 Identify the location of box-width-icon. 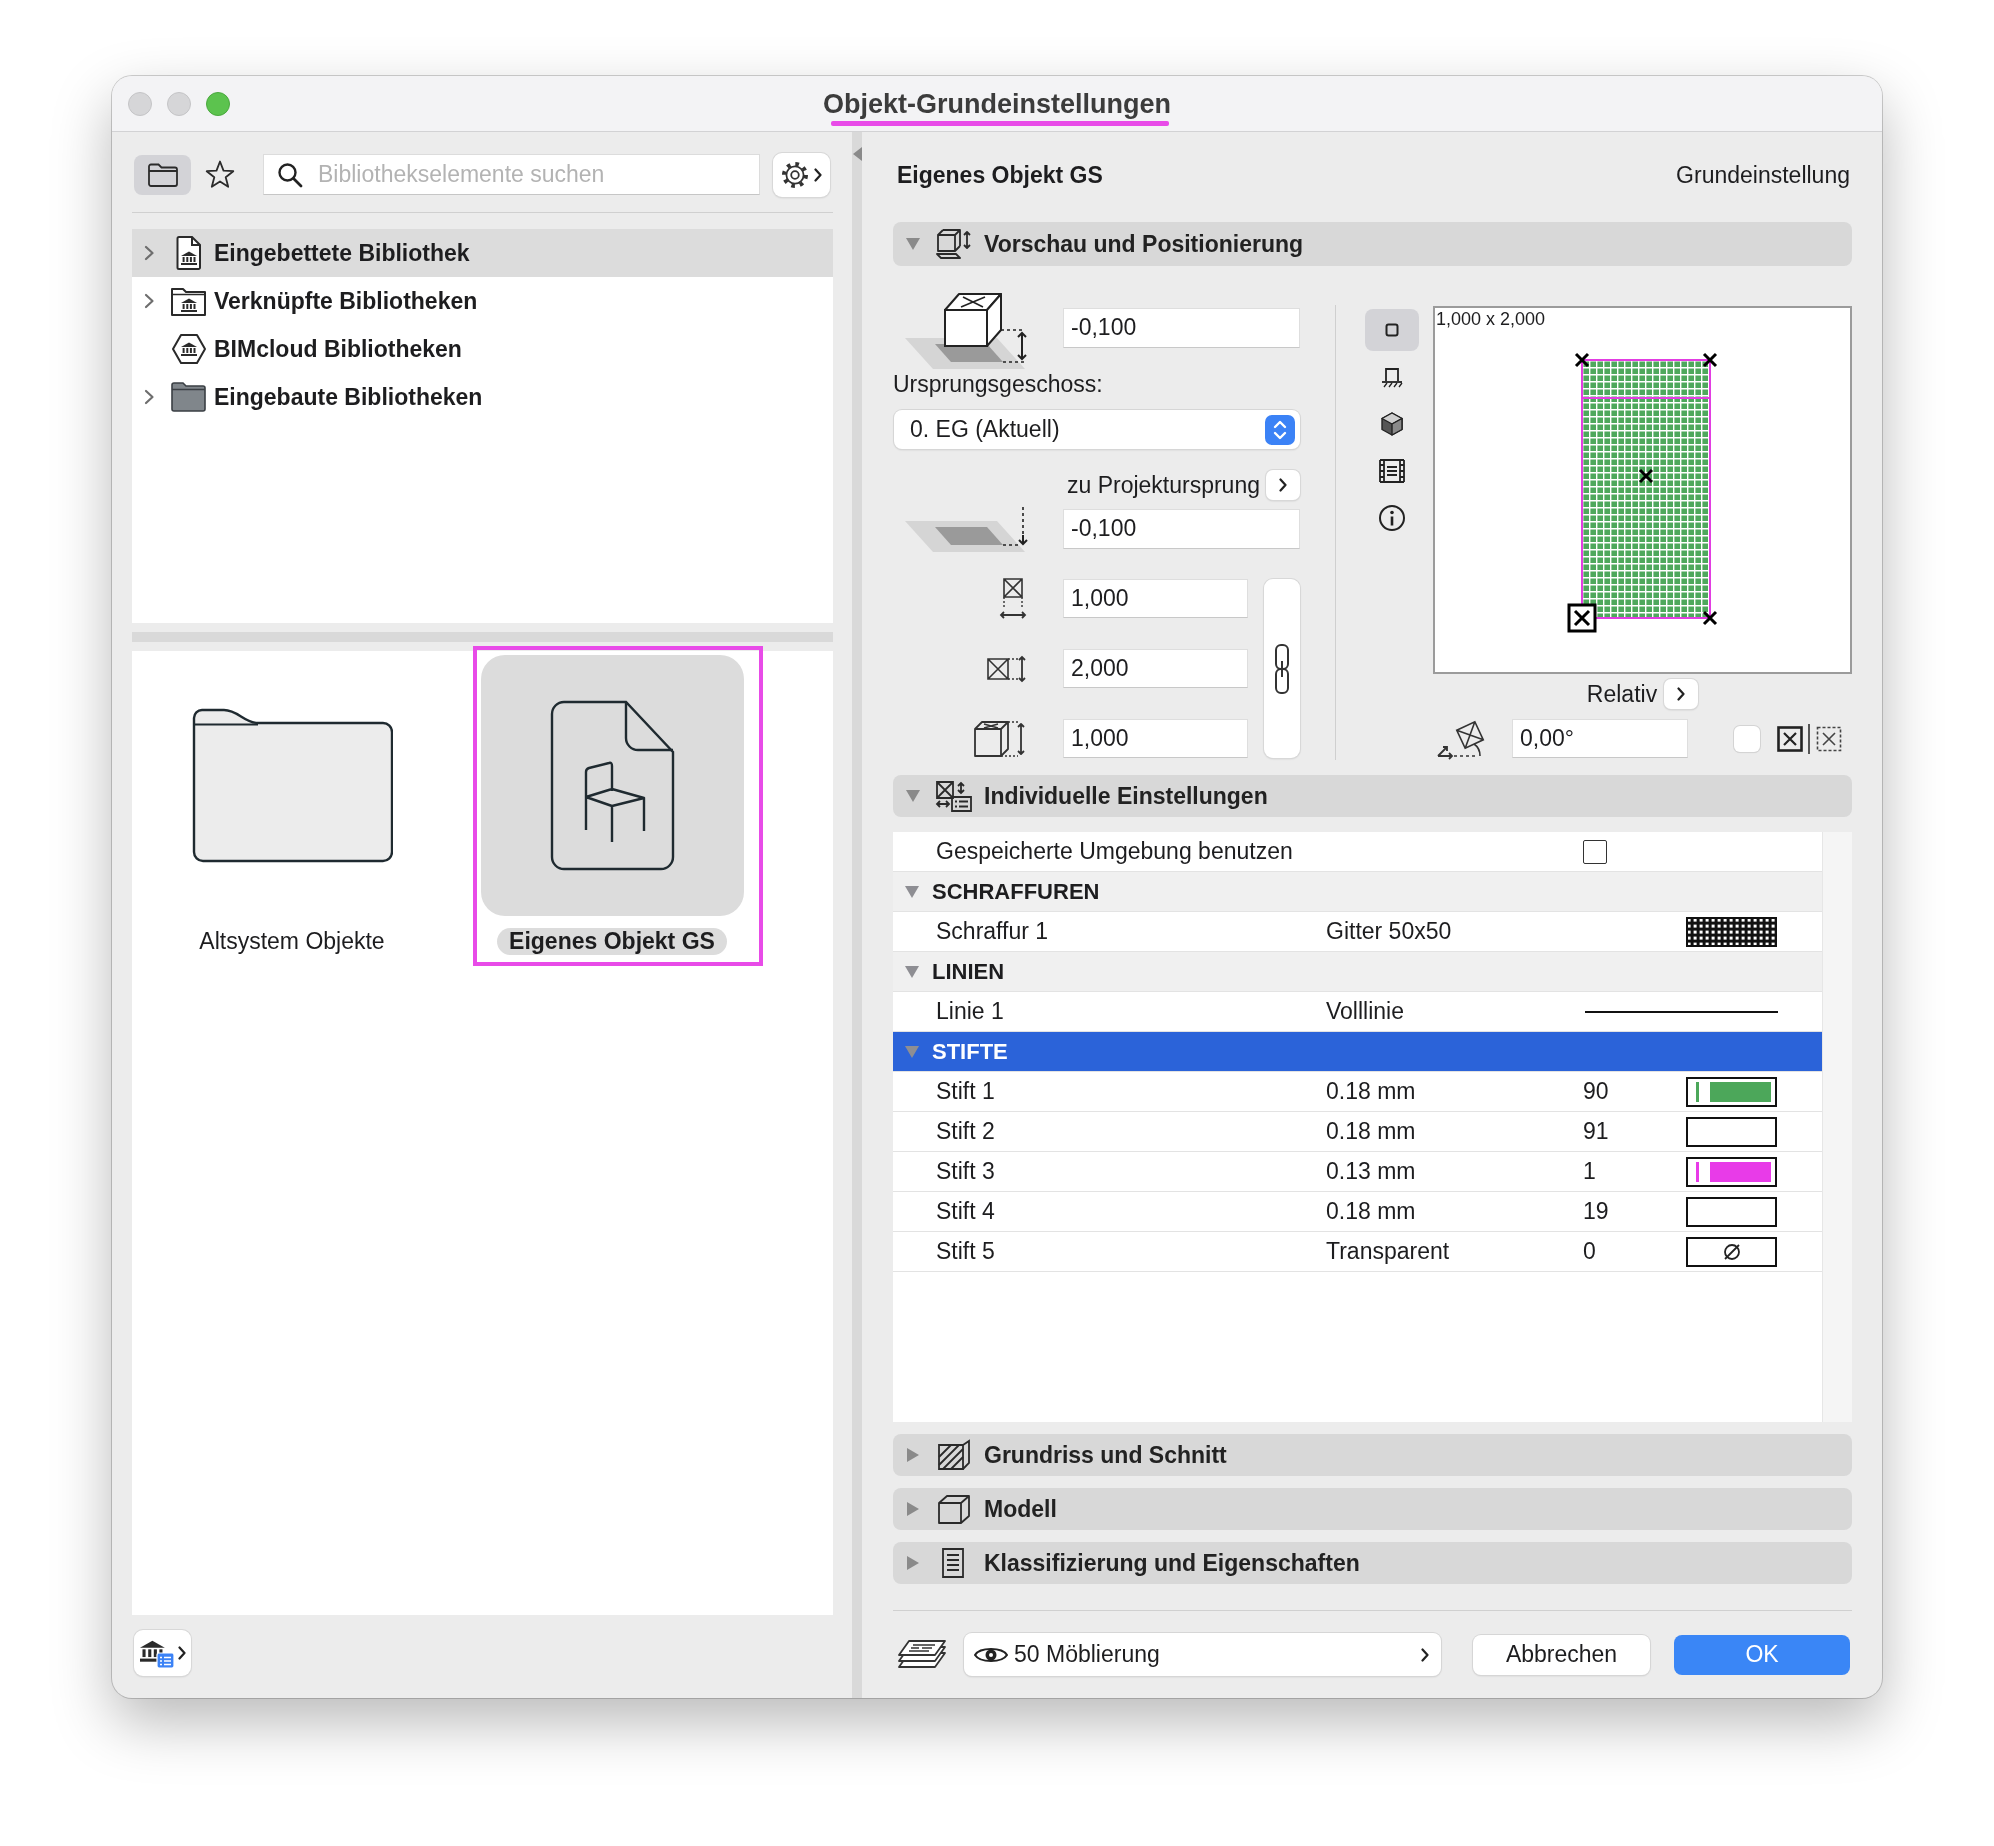
(1013, 598).